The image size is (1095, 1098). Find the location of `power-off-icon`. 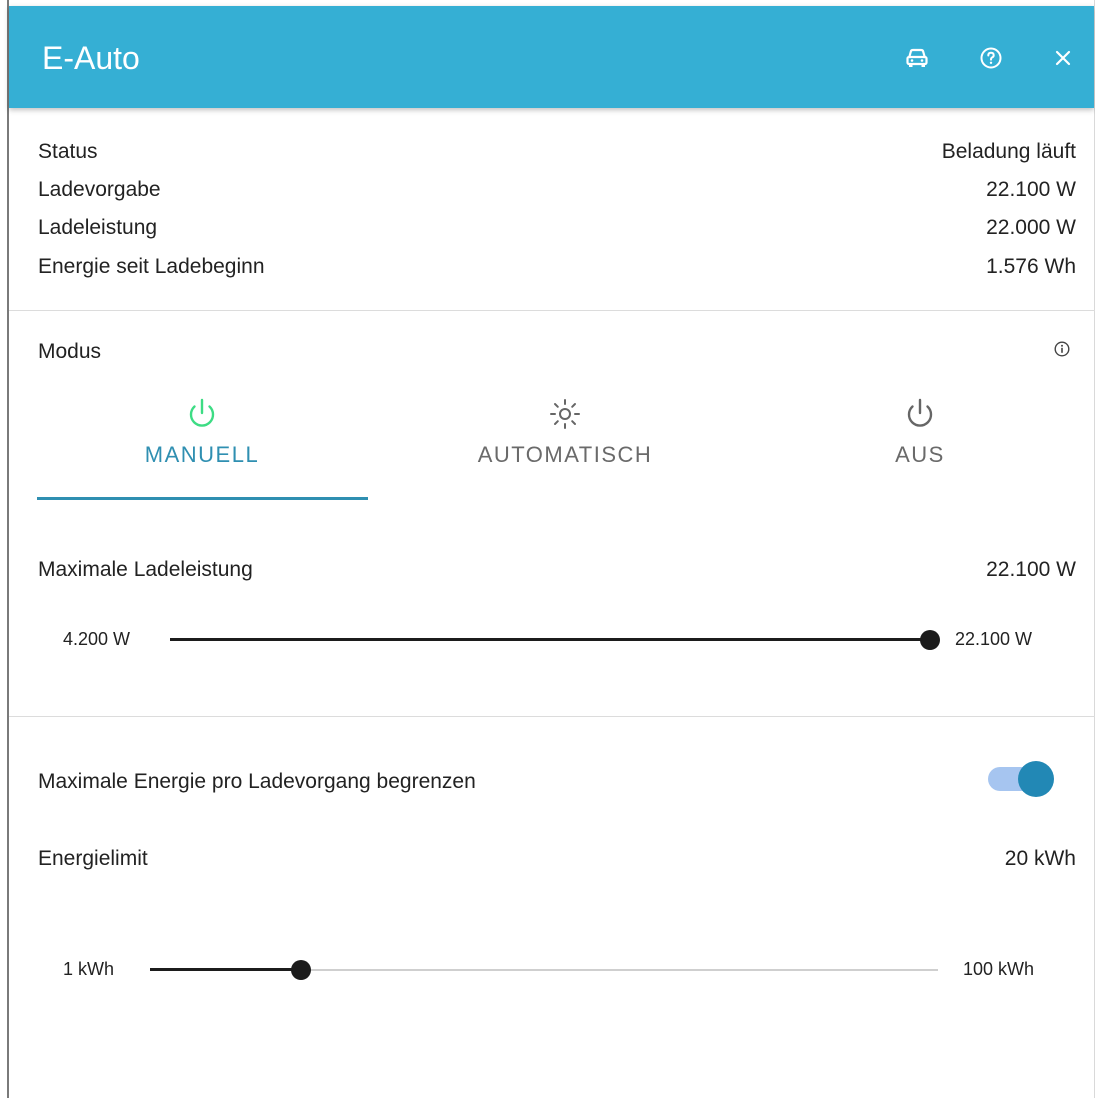

power-off-icon is located at coordinates (920, 412).